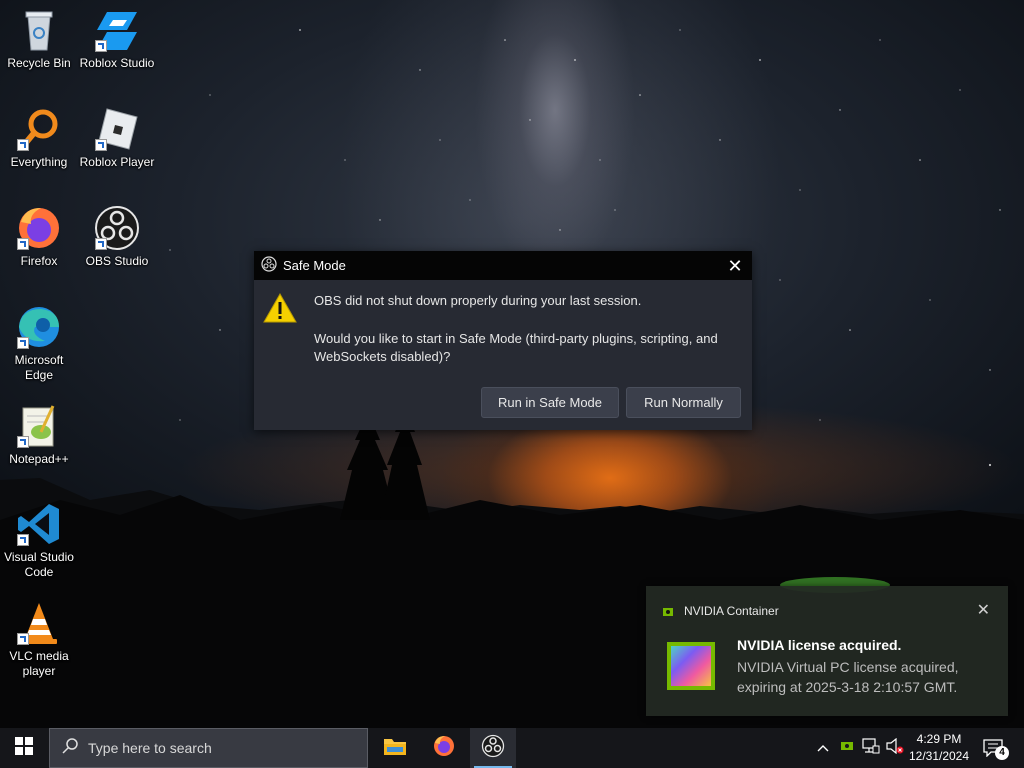 This screenshot has height=768, width=1024. What do you see at coordinates (314, 265) in the screenshot?
I see `dialog-title: Safe Mode` at bounding box center [314, 265].